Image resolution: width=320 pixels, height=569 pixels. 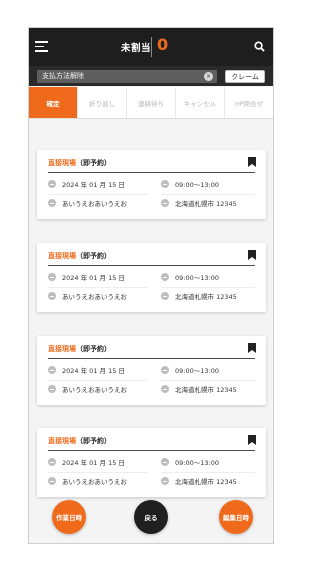 What do you see at coordinates (208, 76) in the screenshot?
I see `clear-icon: ×` at bounding box center [208, 76].